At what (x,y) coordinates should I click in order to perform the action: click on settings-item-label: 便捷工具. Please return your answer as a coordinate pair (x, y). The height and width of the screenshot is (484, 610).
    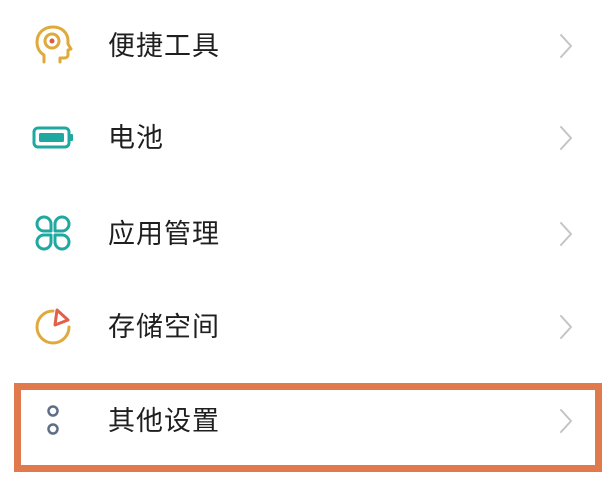
    Looking at the image, I should click on (164, 46).